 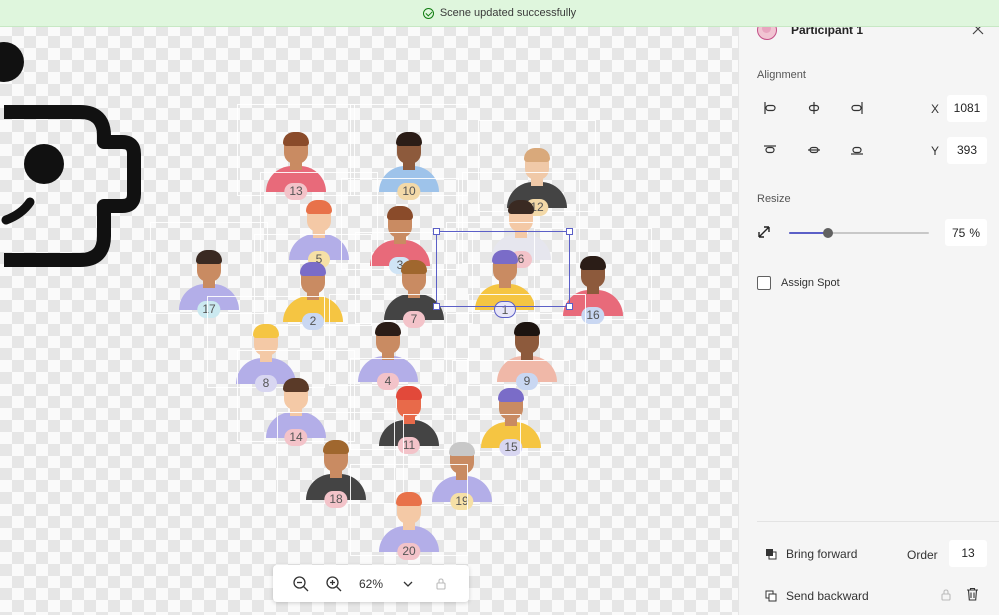 I want to click on x-label: X, so click(x=935, y=109).